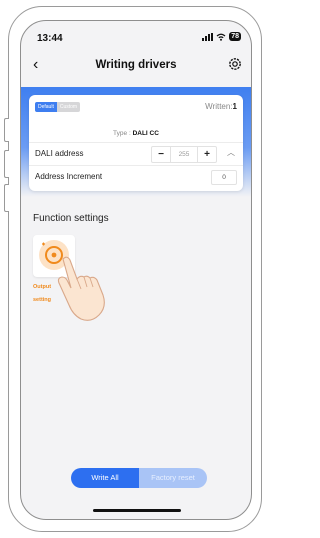 The image size is (320, 538). Describe the element at coordinates (207, 154) in the screenshot. I see `increment-button: +` at that location.